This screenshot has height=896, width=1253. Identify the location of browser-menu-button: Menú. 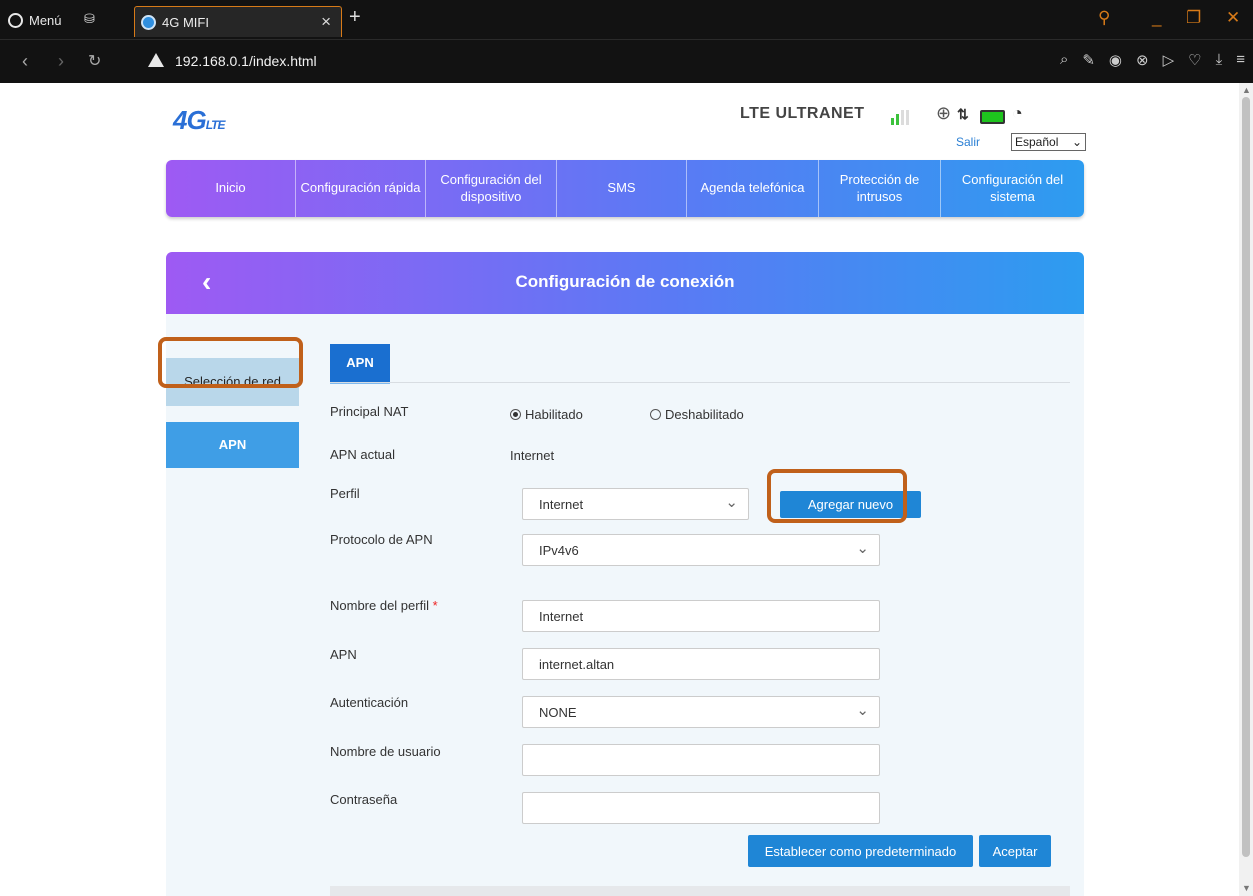
(35, 20).